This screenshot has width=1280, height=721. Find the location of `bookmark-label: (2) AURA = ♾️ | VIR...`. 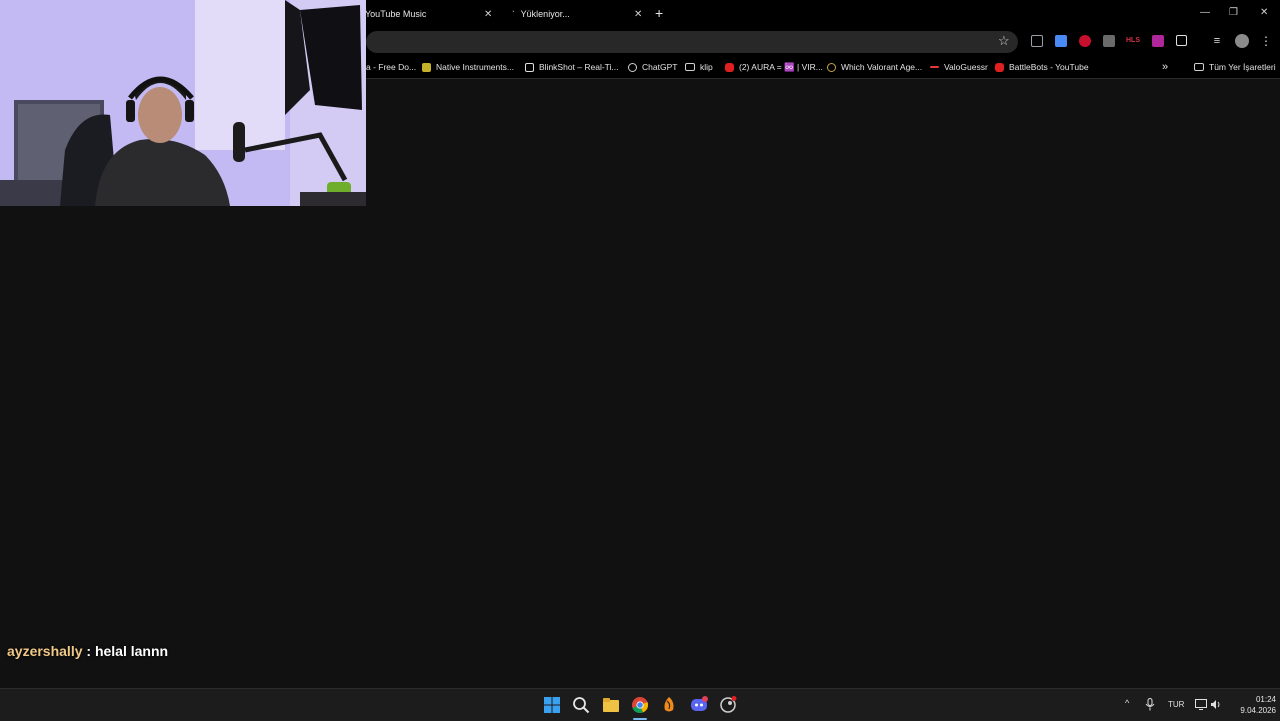

bookmark-label: (2) AURA = ♾️ | VIR... is located at coordinates (781, 66).